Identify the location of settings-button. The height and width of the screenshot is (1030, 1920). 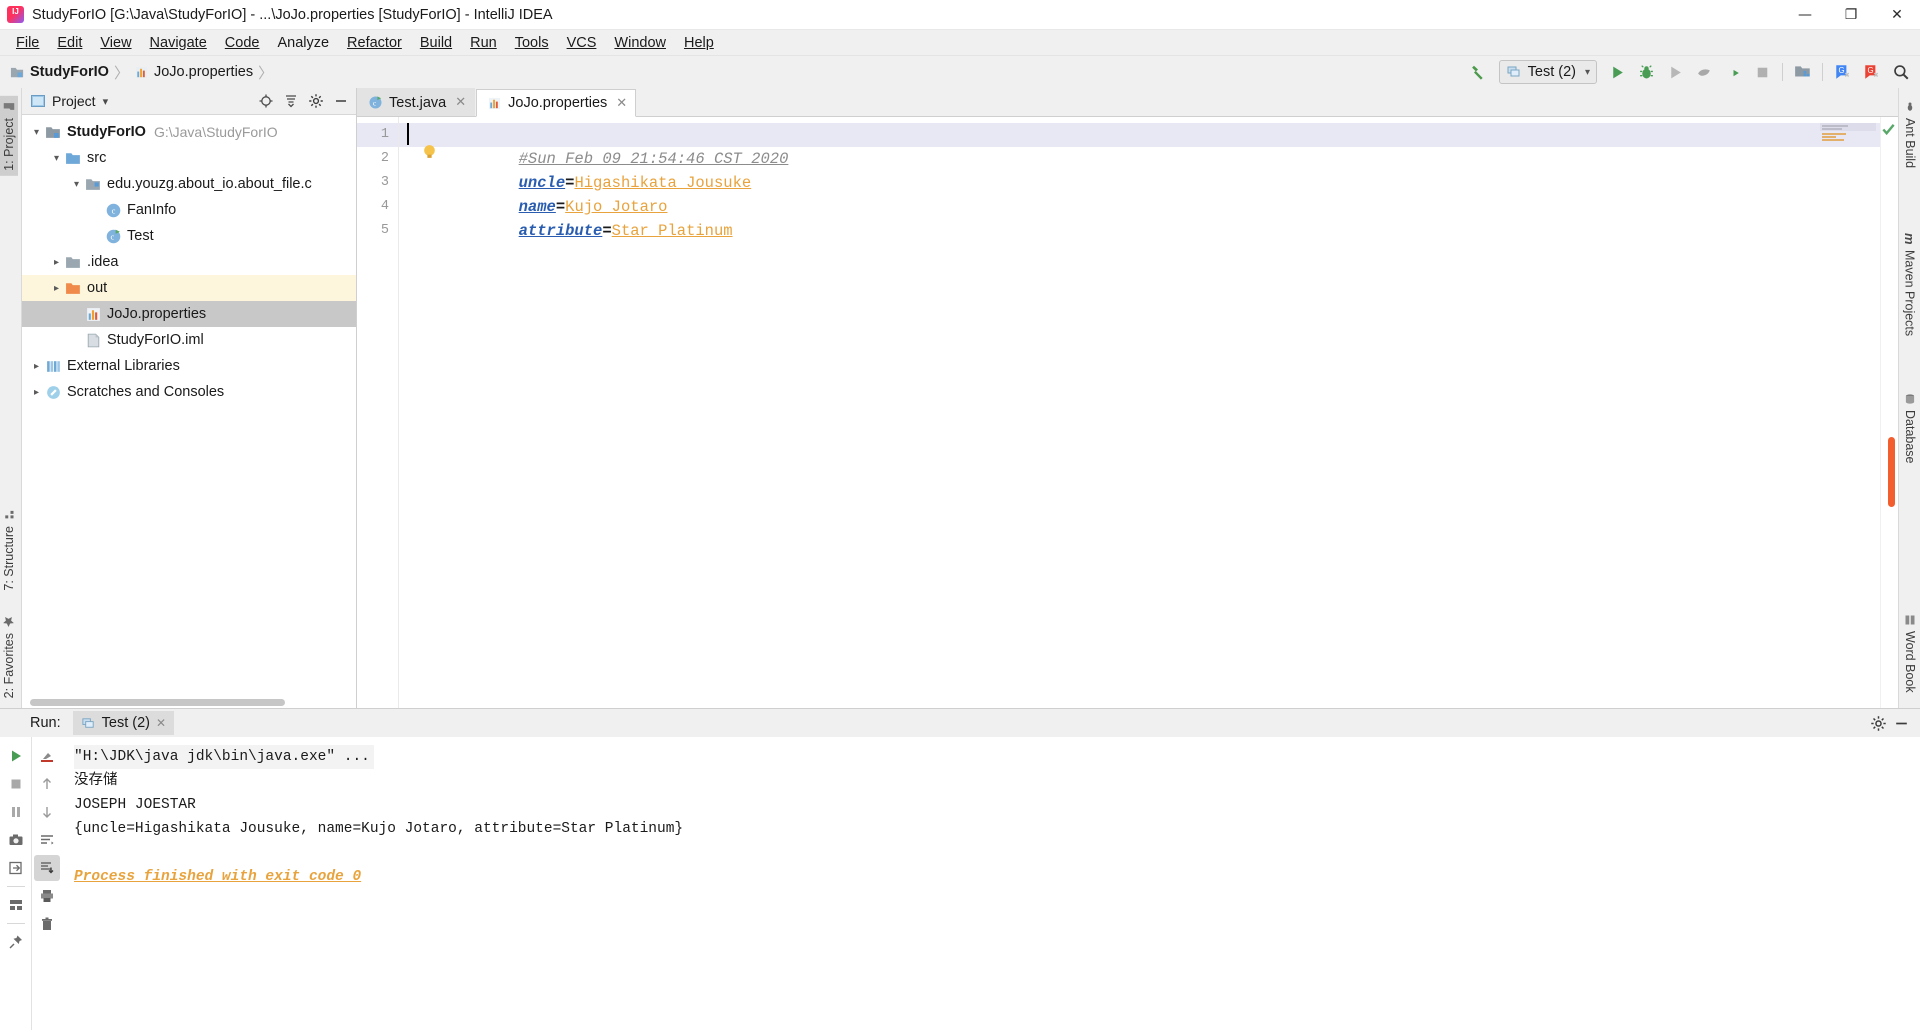
(316, 101).